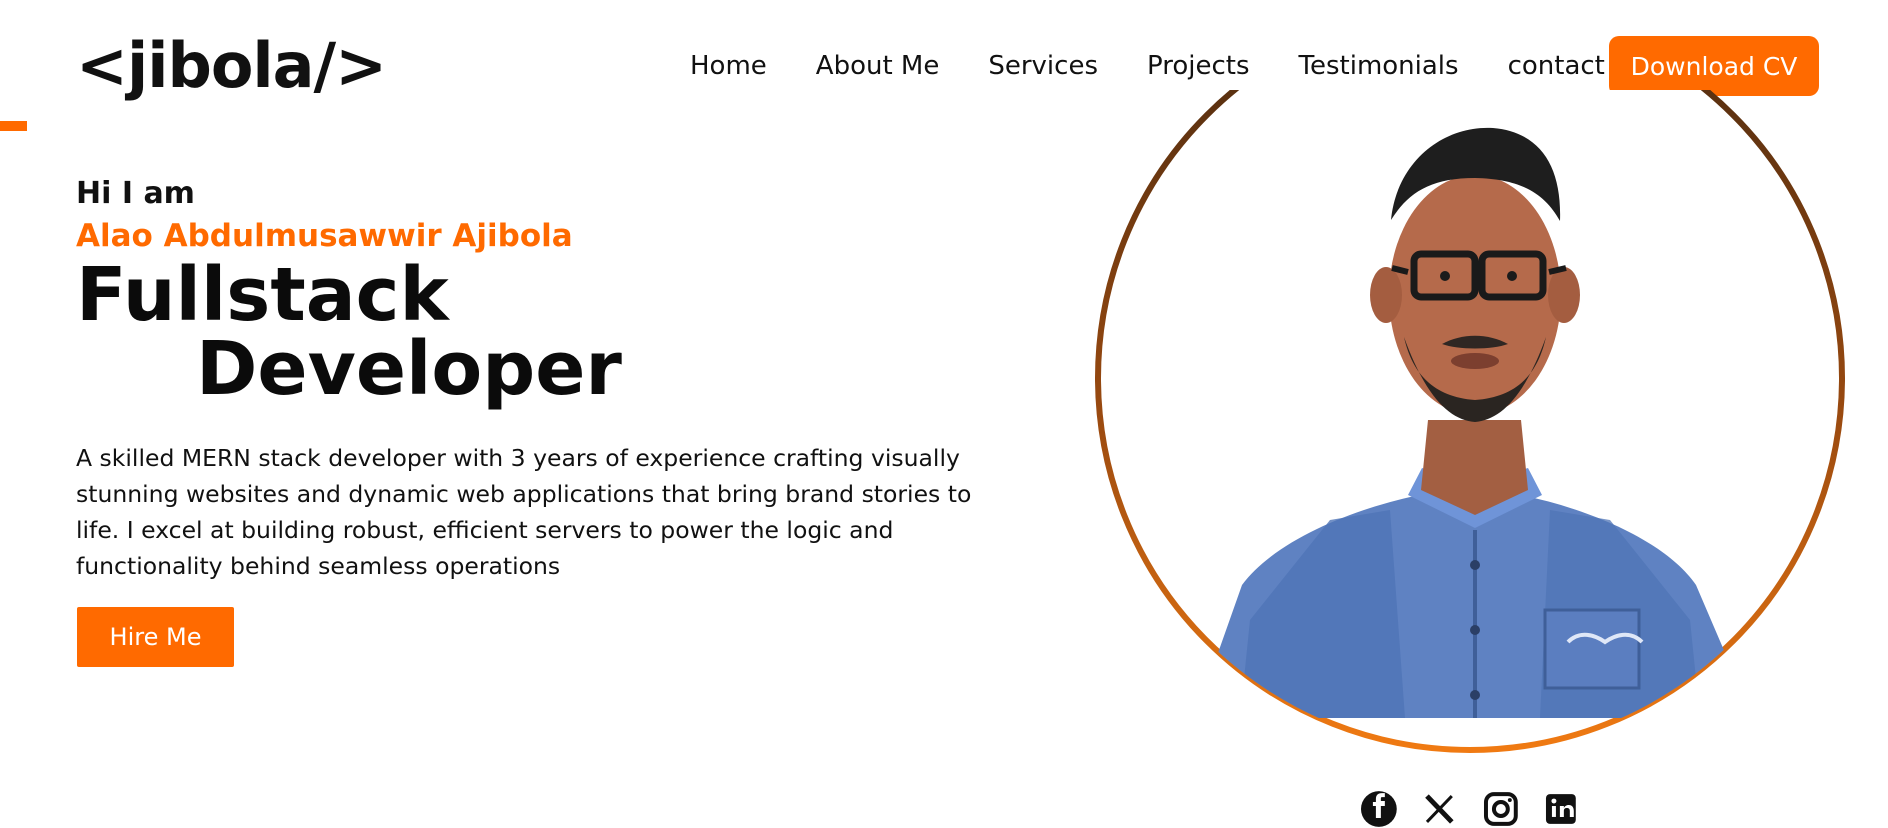 The width and height of the screenshot is (1888, 828). Describe the element at coordinates (1043, 66) in the screenshot. I see `nav-services: Services` at that location.